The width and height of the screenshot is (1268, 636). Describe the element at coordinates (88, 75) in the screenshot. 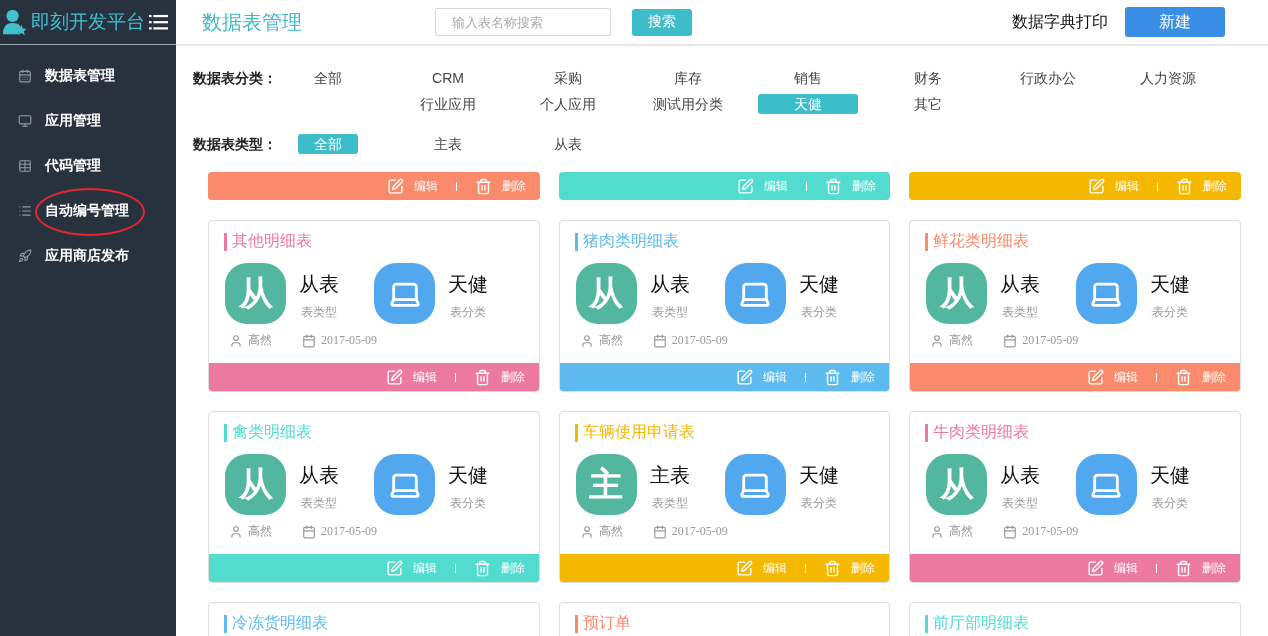

I see `sidebar-item: 数据表管理` at that location.